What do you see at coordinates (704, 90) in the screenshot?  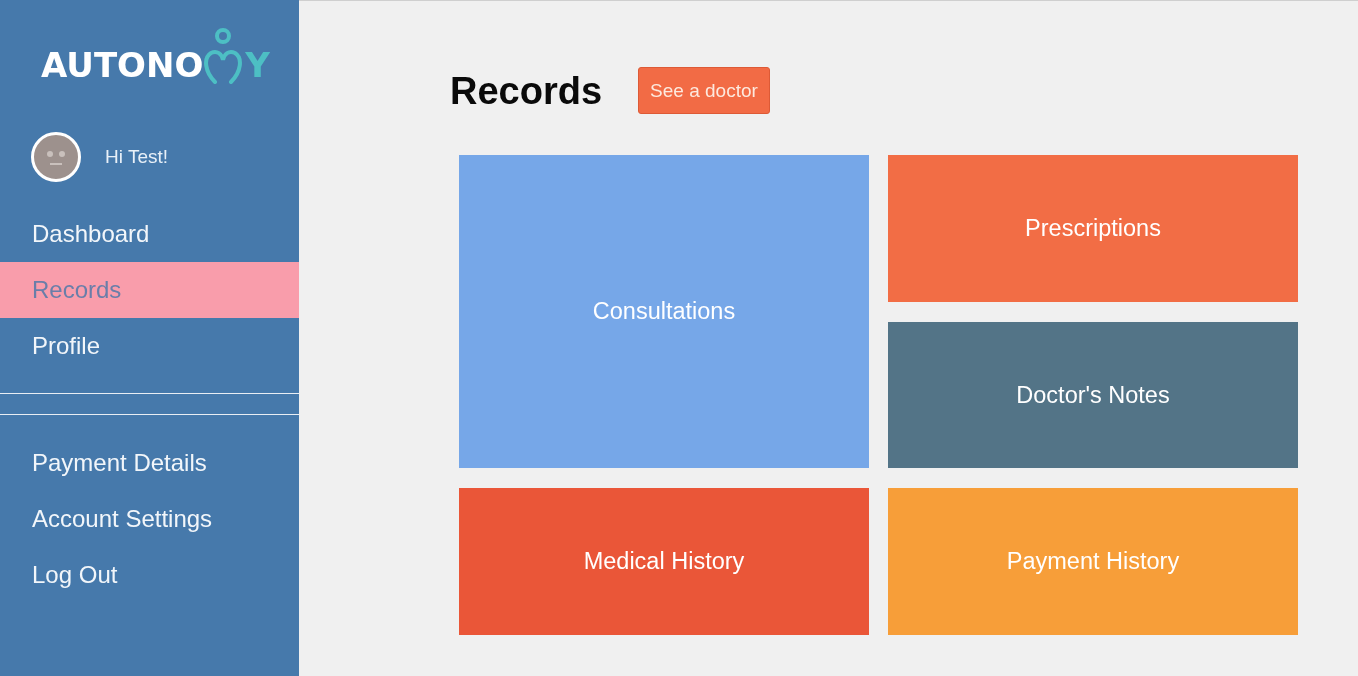 I see `see-doctor-button: See a doctor` at bounding box center [704, 90].